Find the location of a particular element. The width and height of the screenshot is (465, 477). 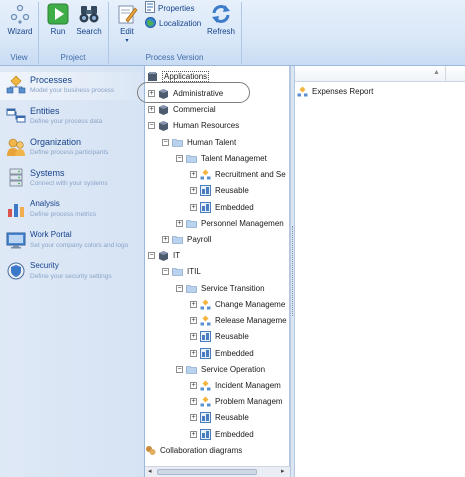

list-header: ▲ is located at coordinates (380, 74).